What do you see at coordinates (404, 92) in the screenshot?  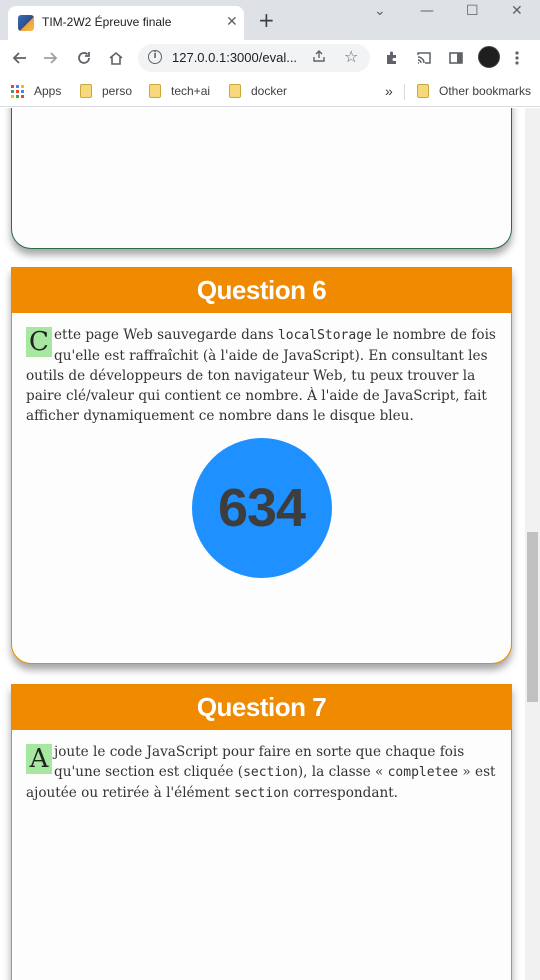 I see `bookmarks-divider` at bounding box center [404, 92].